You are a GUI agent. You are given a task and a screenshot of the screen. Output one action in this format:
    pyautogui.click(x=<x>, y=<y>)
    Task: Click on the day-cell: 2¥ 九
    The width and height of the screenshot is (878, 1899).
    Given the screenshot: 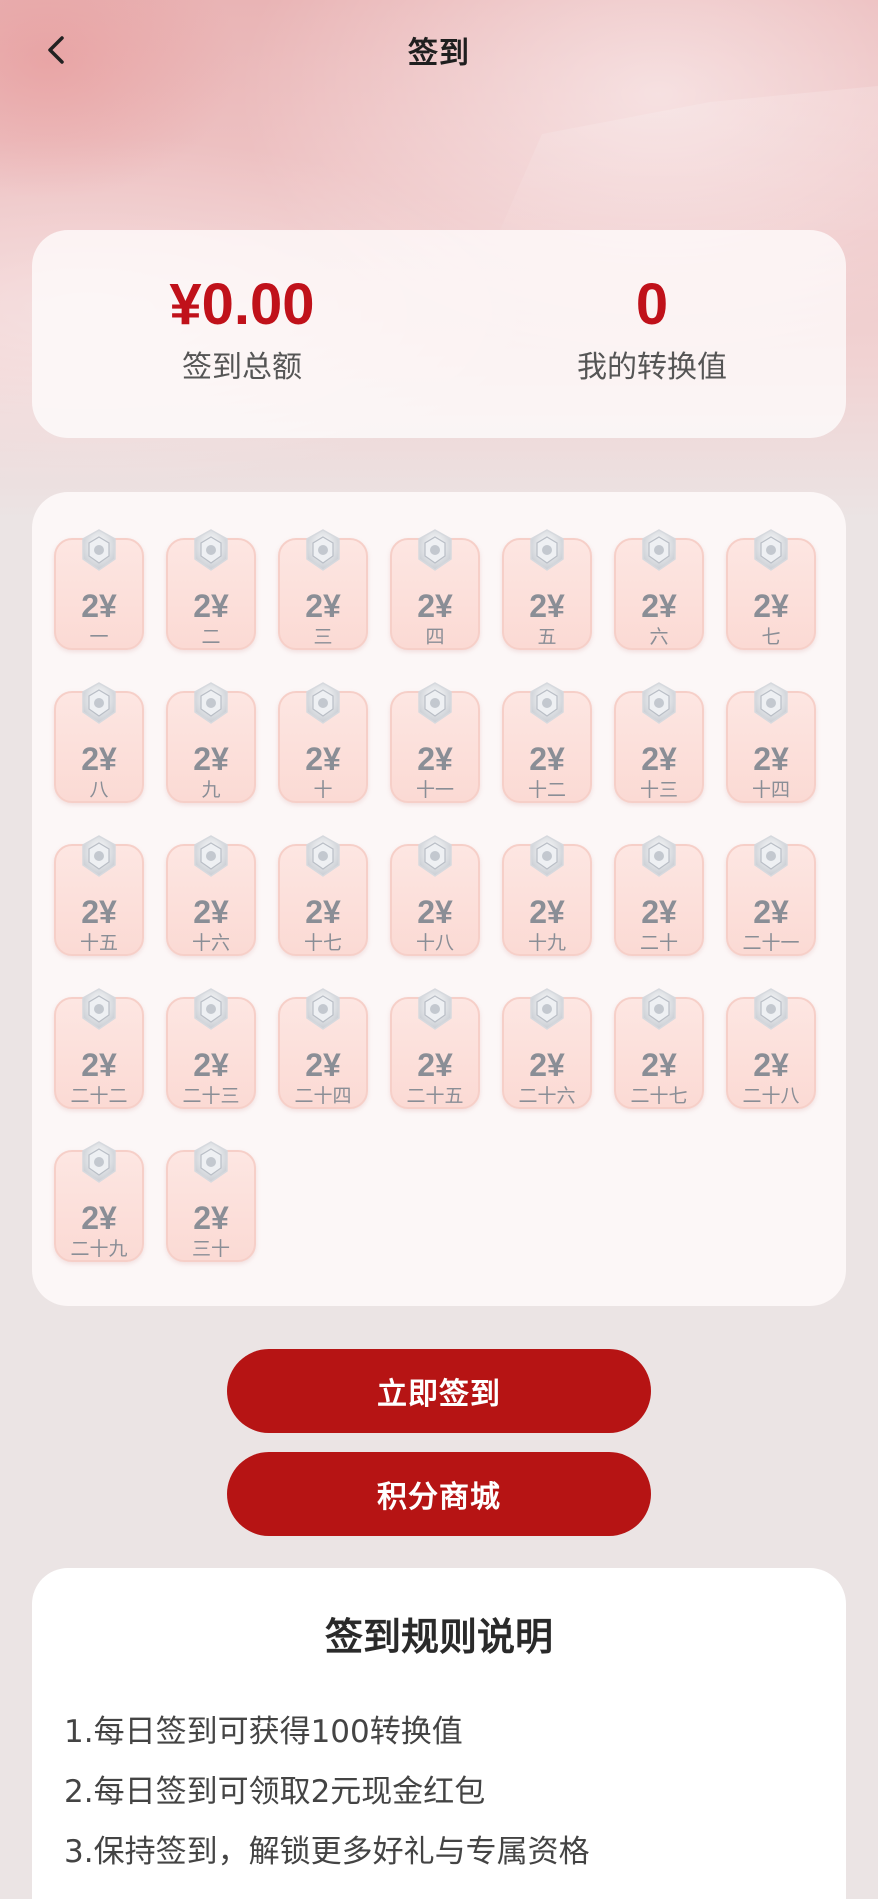 What is the action you would take?
    pyautogui.click(x=211, y=757)
    